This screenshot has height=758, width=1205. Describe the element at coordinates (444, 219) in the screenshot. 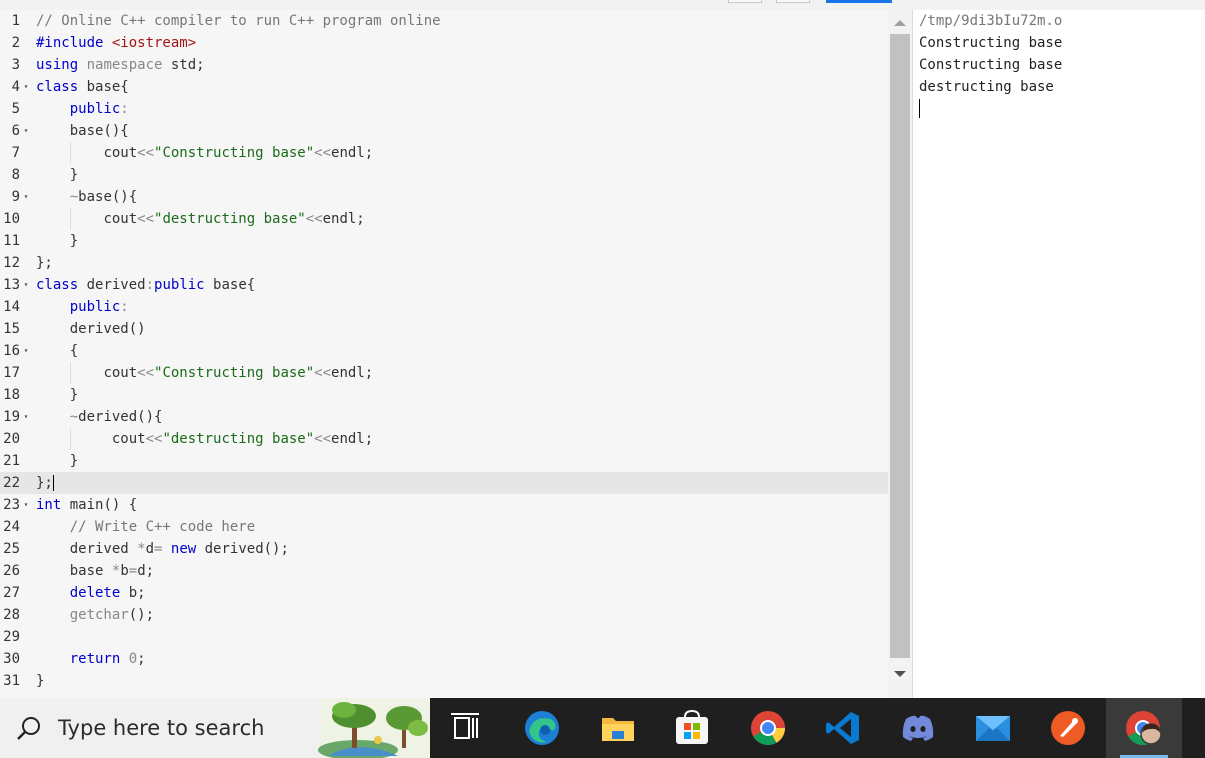

I see `code-line: 10 cout<<"destructing base"<<endl;` at that location.